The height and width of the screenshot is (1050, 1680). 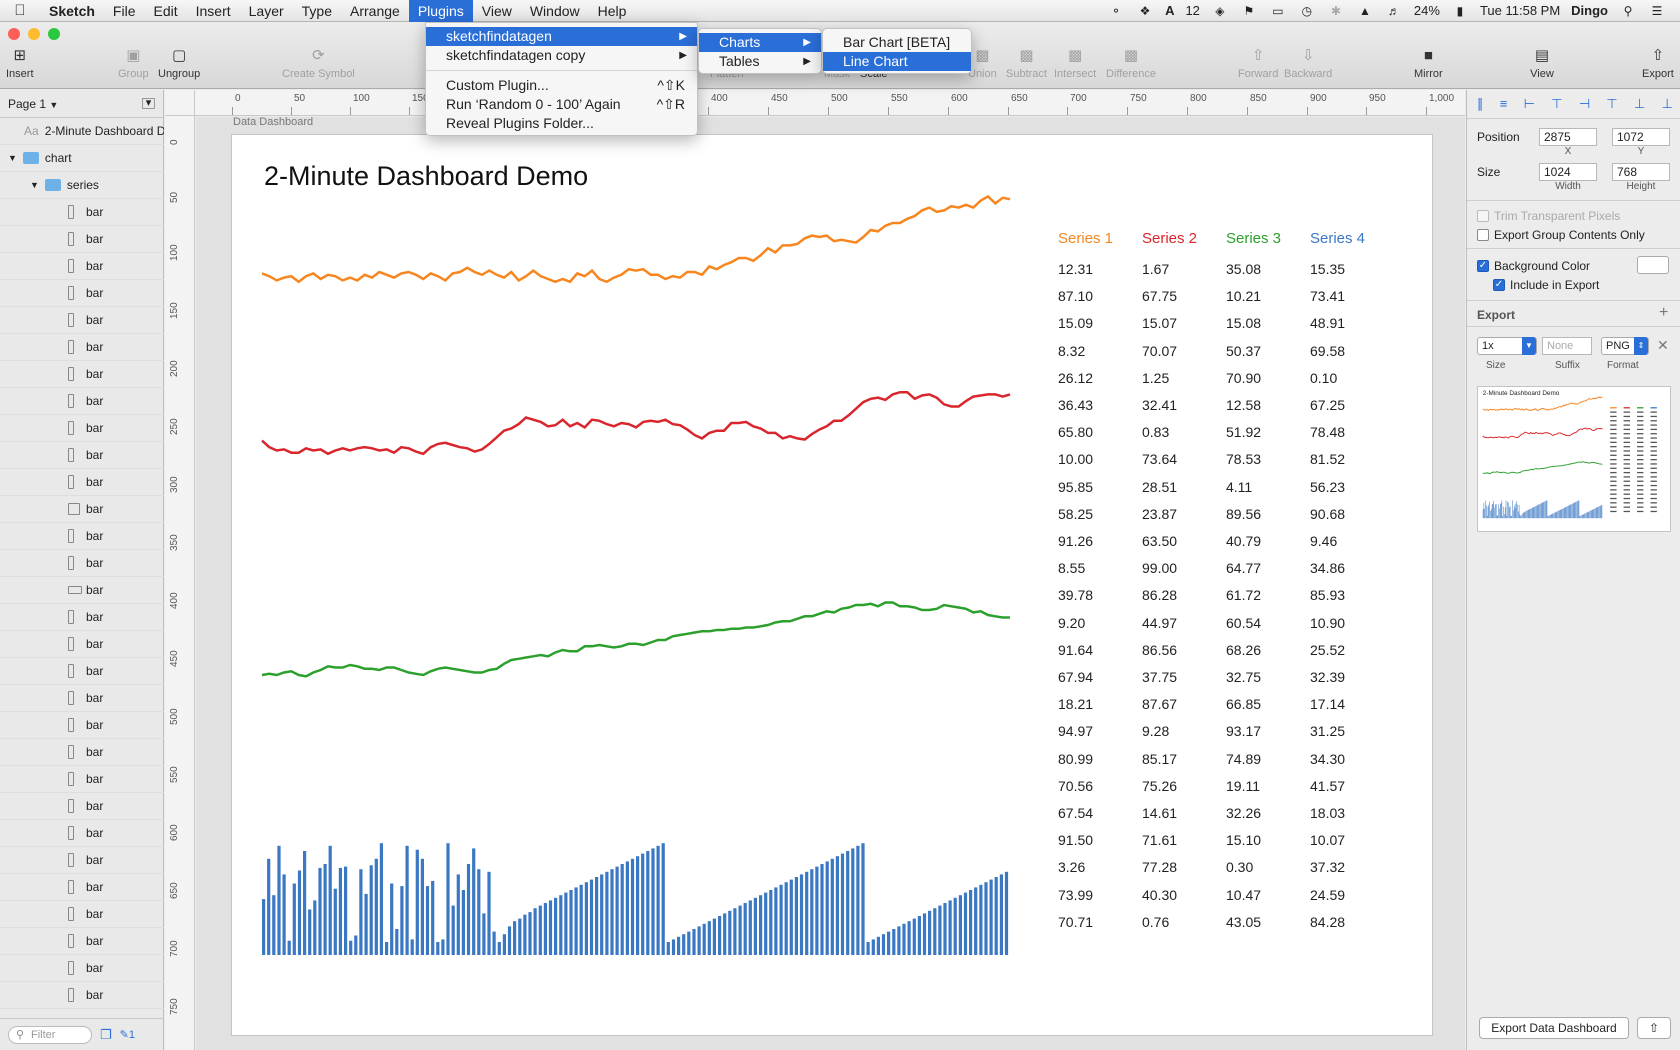 I want to click on menu-window: Window, so click(x=555, y=11).